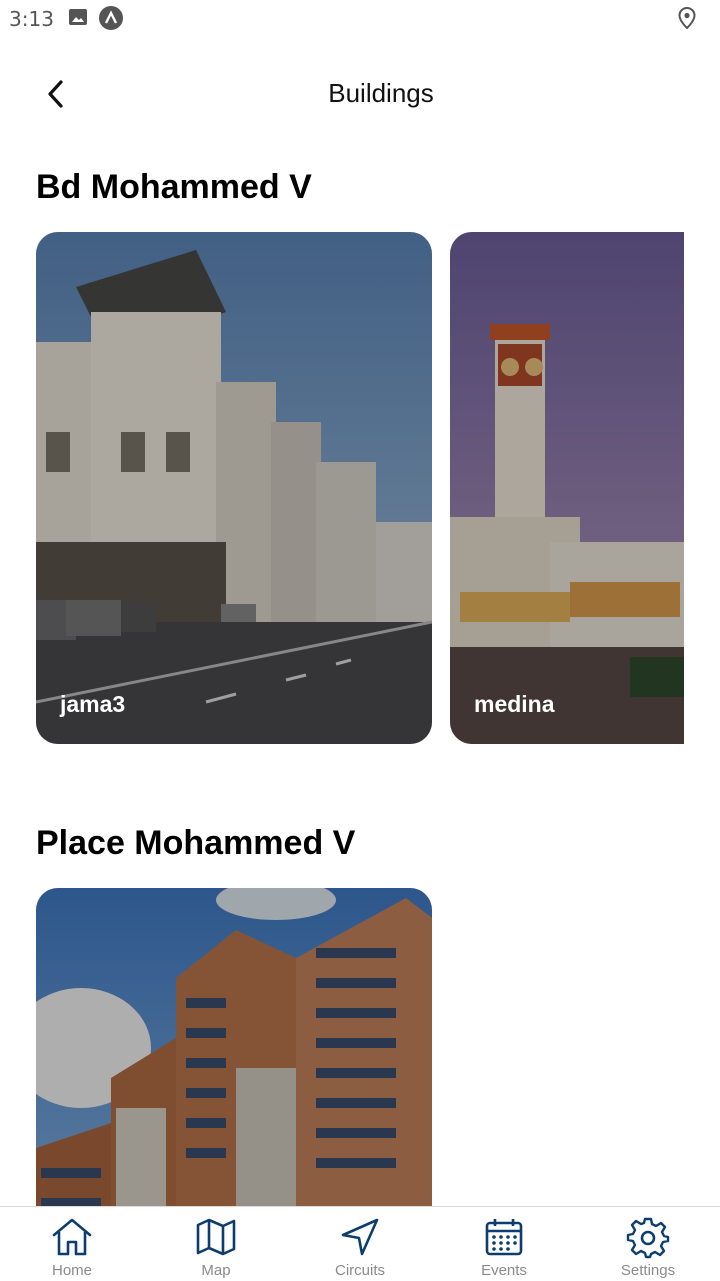 The width and height of the screenshot is (720, 1281). Describe the element at coordinates (196, 843) in the screenshot. I see `section-title-place-mohammed-v: Place Mohammed V` at that location.